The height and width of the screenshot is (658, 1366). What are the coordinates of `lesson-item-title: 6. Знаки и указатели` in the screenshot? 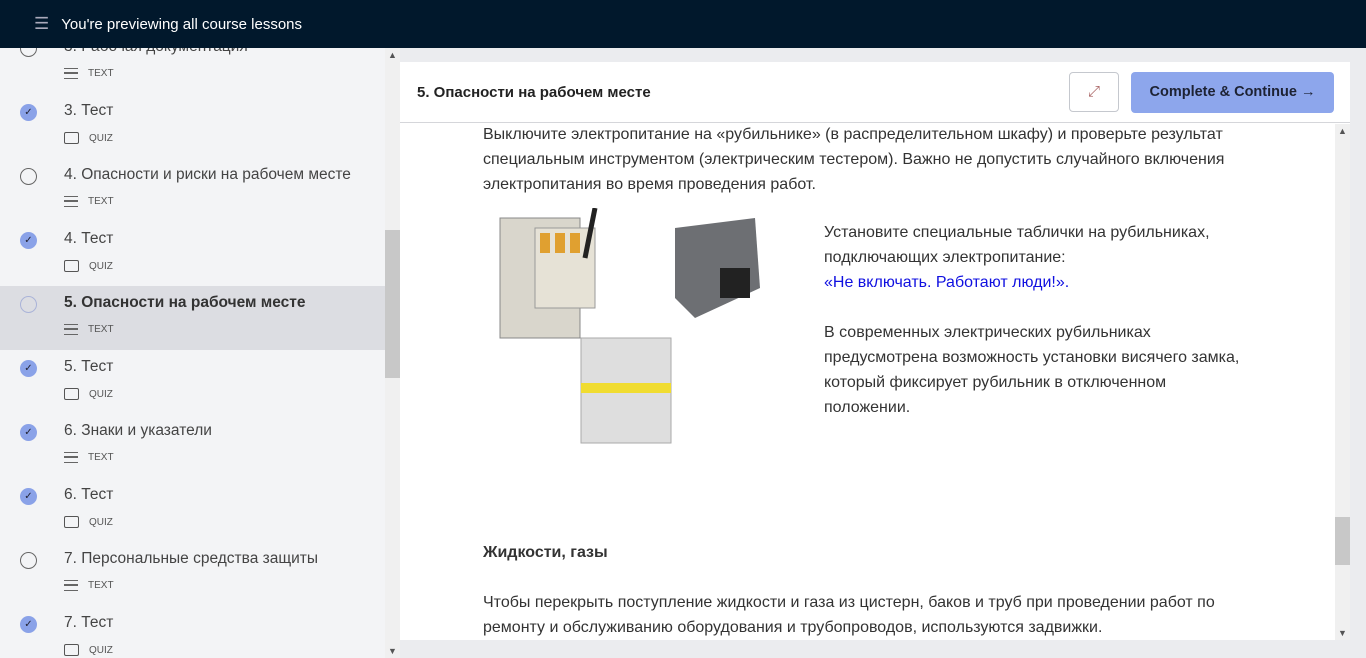 It's located at (138, 430).